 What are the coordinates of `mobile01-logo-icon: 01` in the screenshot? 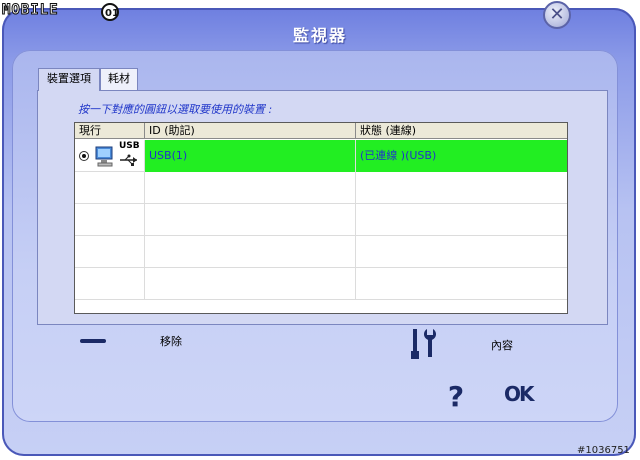 It's located at (110, 12).